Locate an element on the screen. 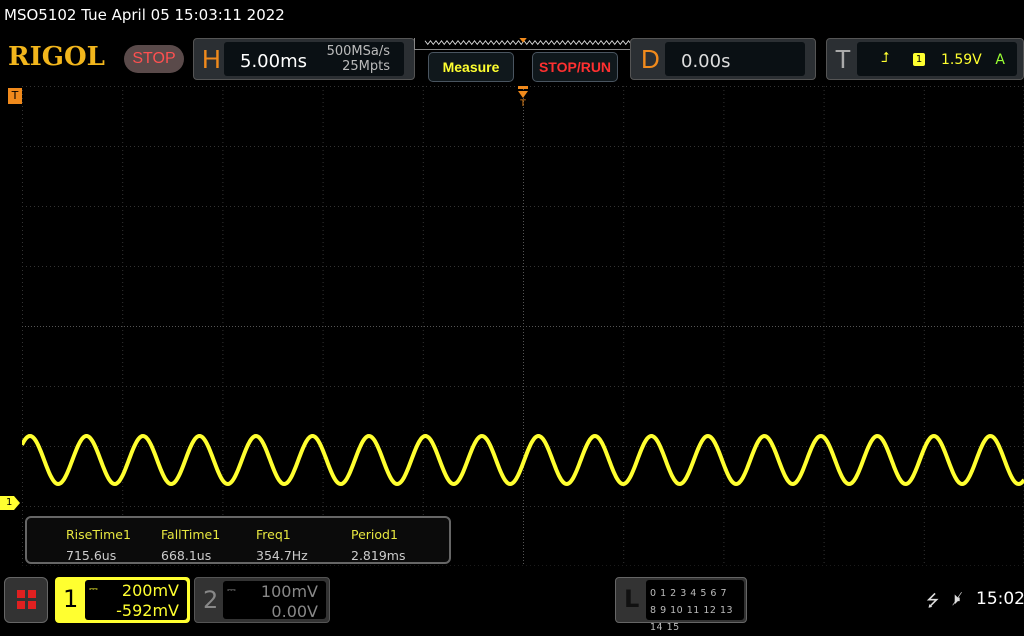 Image resolution: width=1024 pixels, height=636 pixels. timebase-value: 5.00ms is located at coordinates (273, 61).